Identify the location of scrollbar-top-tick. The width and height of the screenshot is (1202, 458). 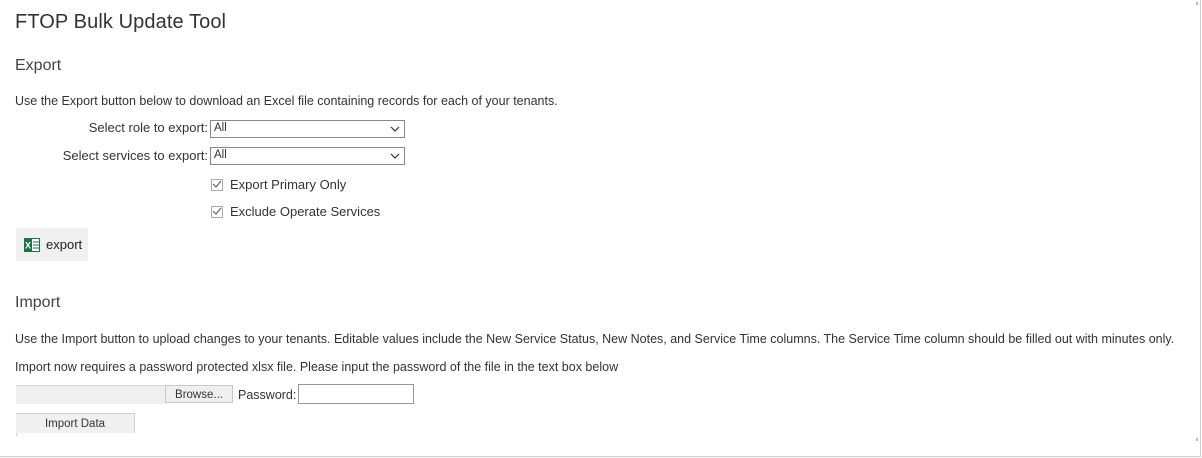
(1197, 3).